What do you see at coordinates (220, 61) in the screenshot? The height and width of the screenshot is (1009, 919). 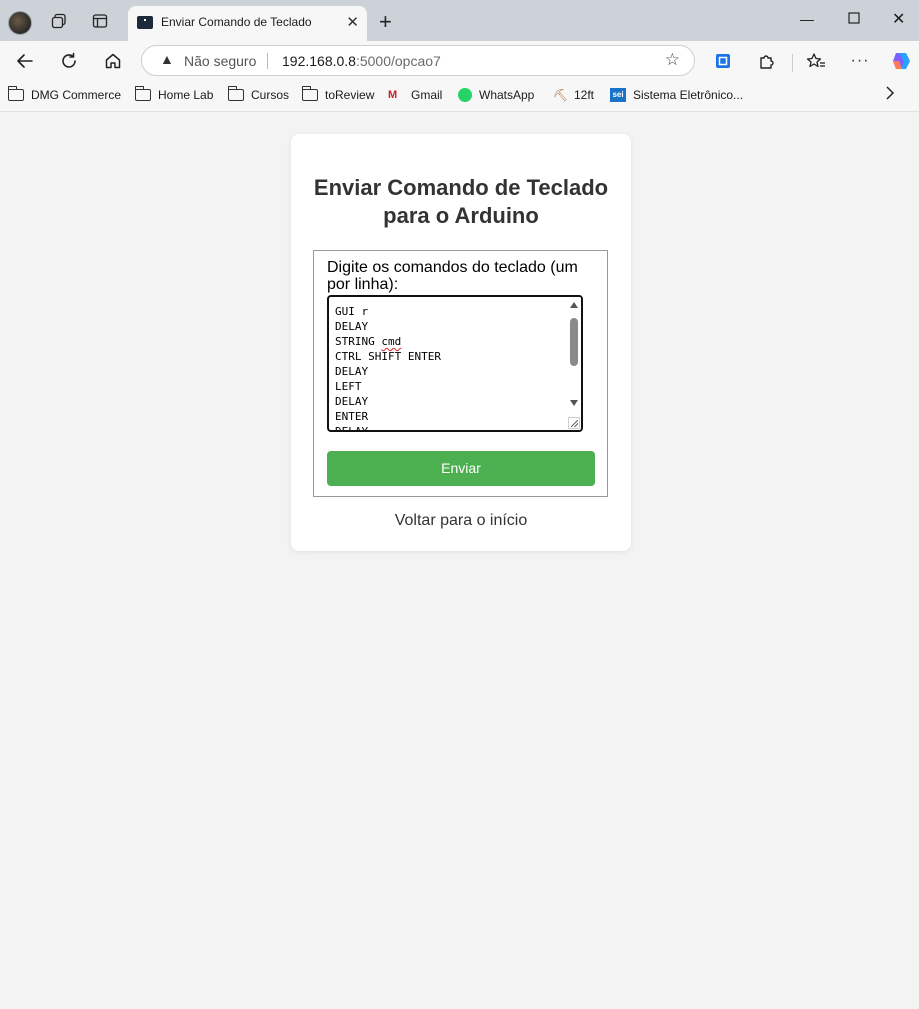 I see `security-label: Não seguro` at bounding box center [220, 61].